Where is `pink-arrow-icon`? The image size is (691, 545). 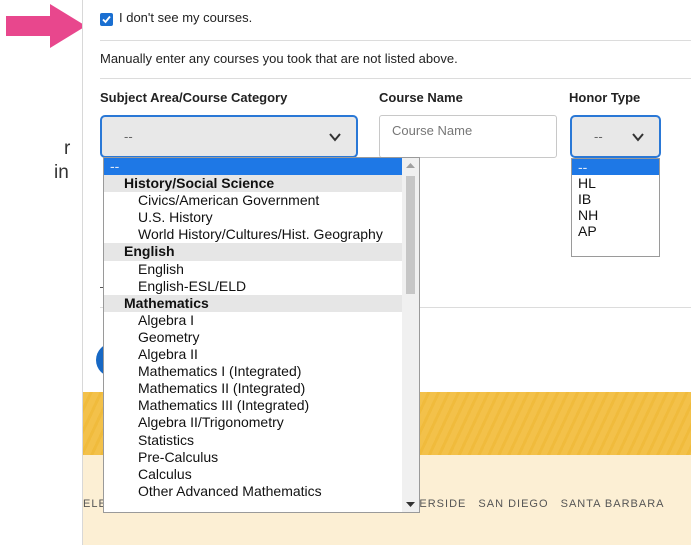
pink-arrow-icon is located at coordinates (46, 26).